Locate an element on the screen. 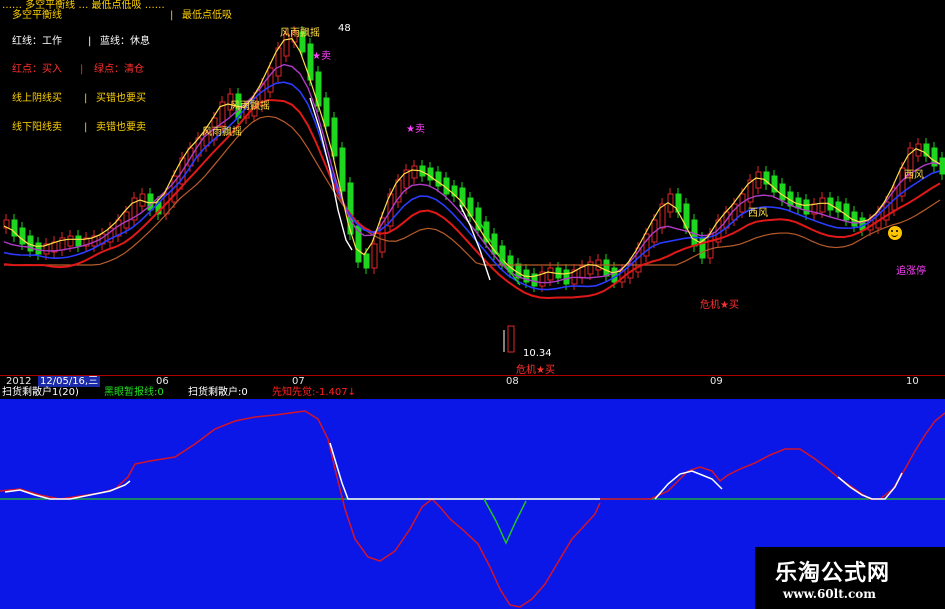  legend-red-line: 红线：工作 is located at coordinates (37, 41).